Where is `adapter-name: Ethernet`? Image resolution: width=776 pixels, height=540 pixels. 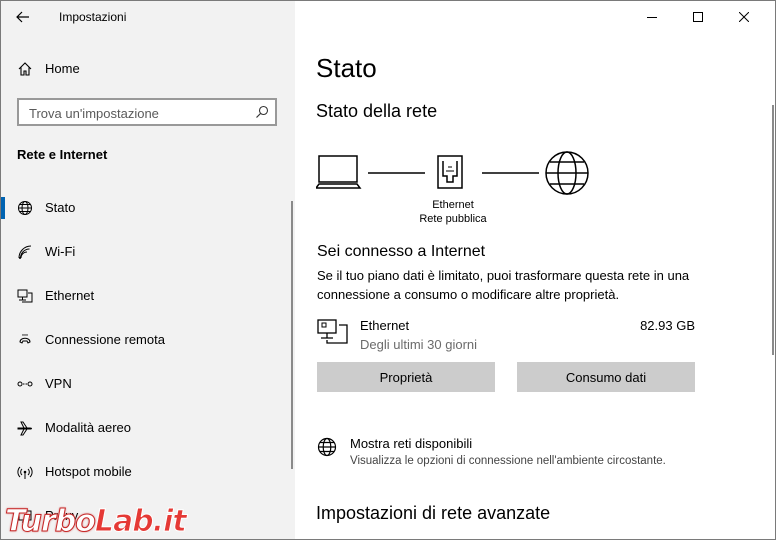 adapter-name: Ethernet is located at coordinates (453, 205).